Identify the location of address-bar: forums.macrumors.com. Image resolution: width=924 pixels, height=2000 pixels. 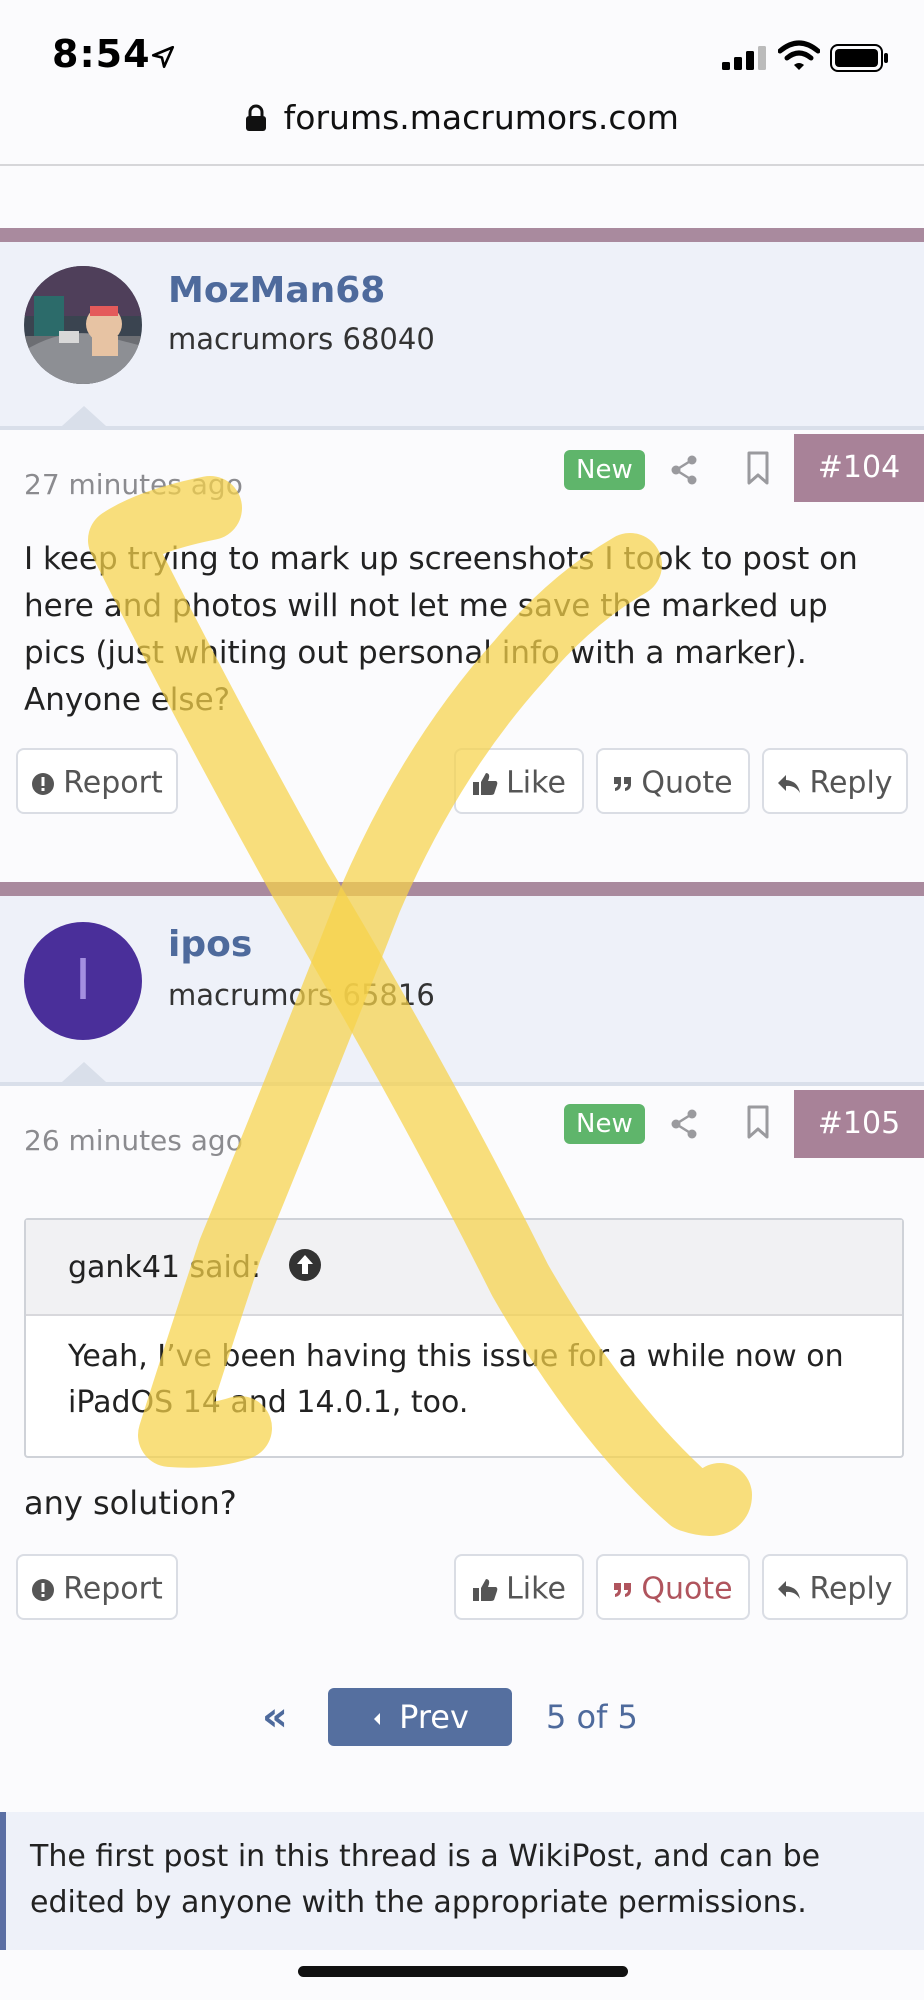
(462, 118).